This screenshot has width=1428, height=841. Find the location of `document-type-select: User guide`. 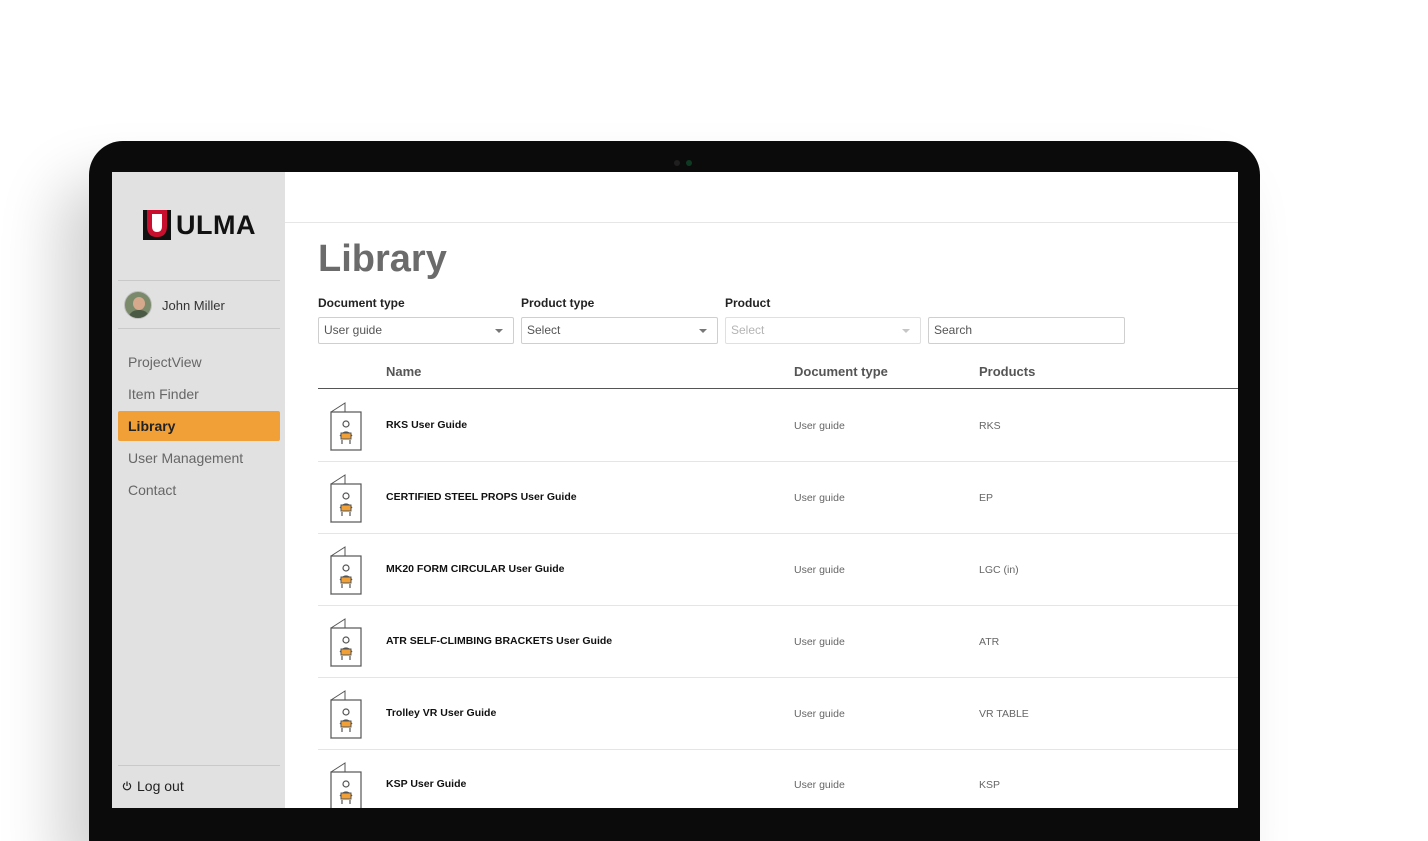

document-type-select: User guide is located at coordinates (416, 330).